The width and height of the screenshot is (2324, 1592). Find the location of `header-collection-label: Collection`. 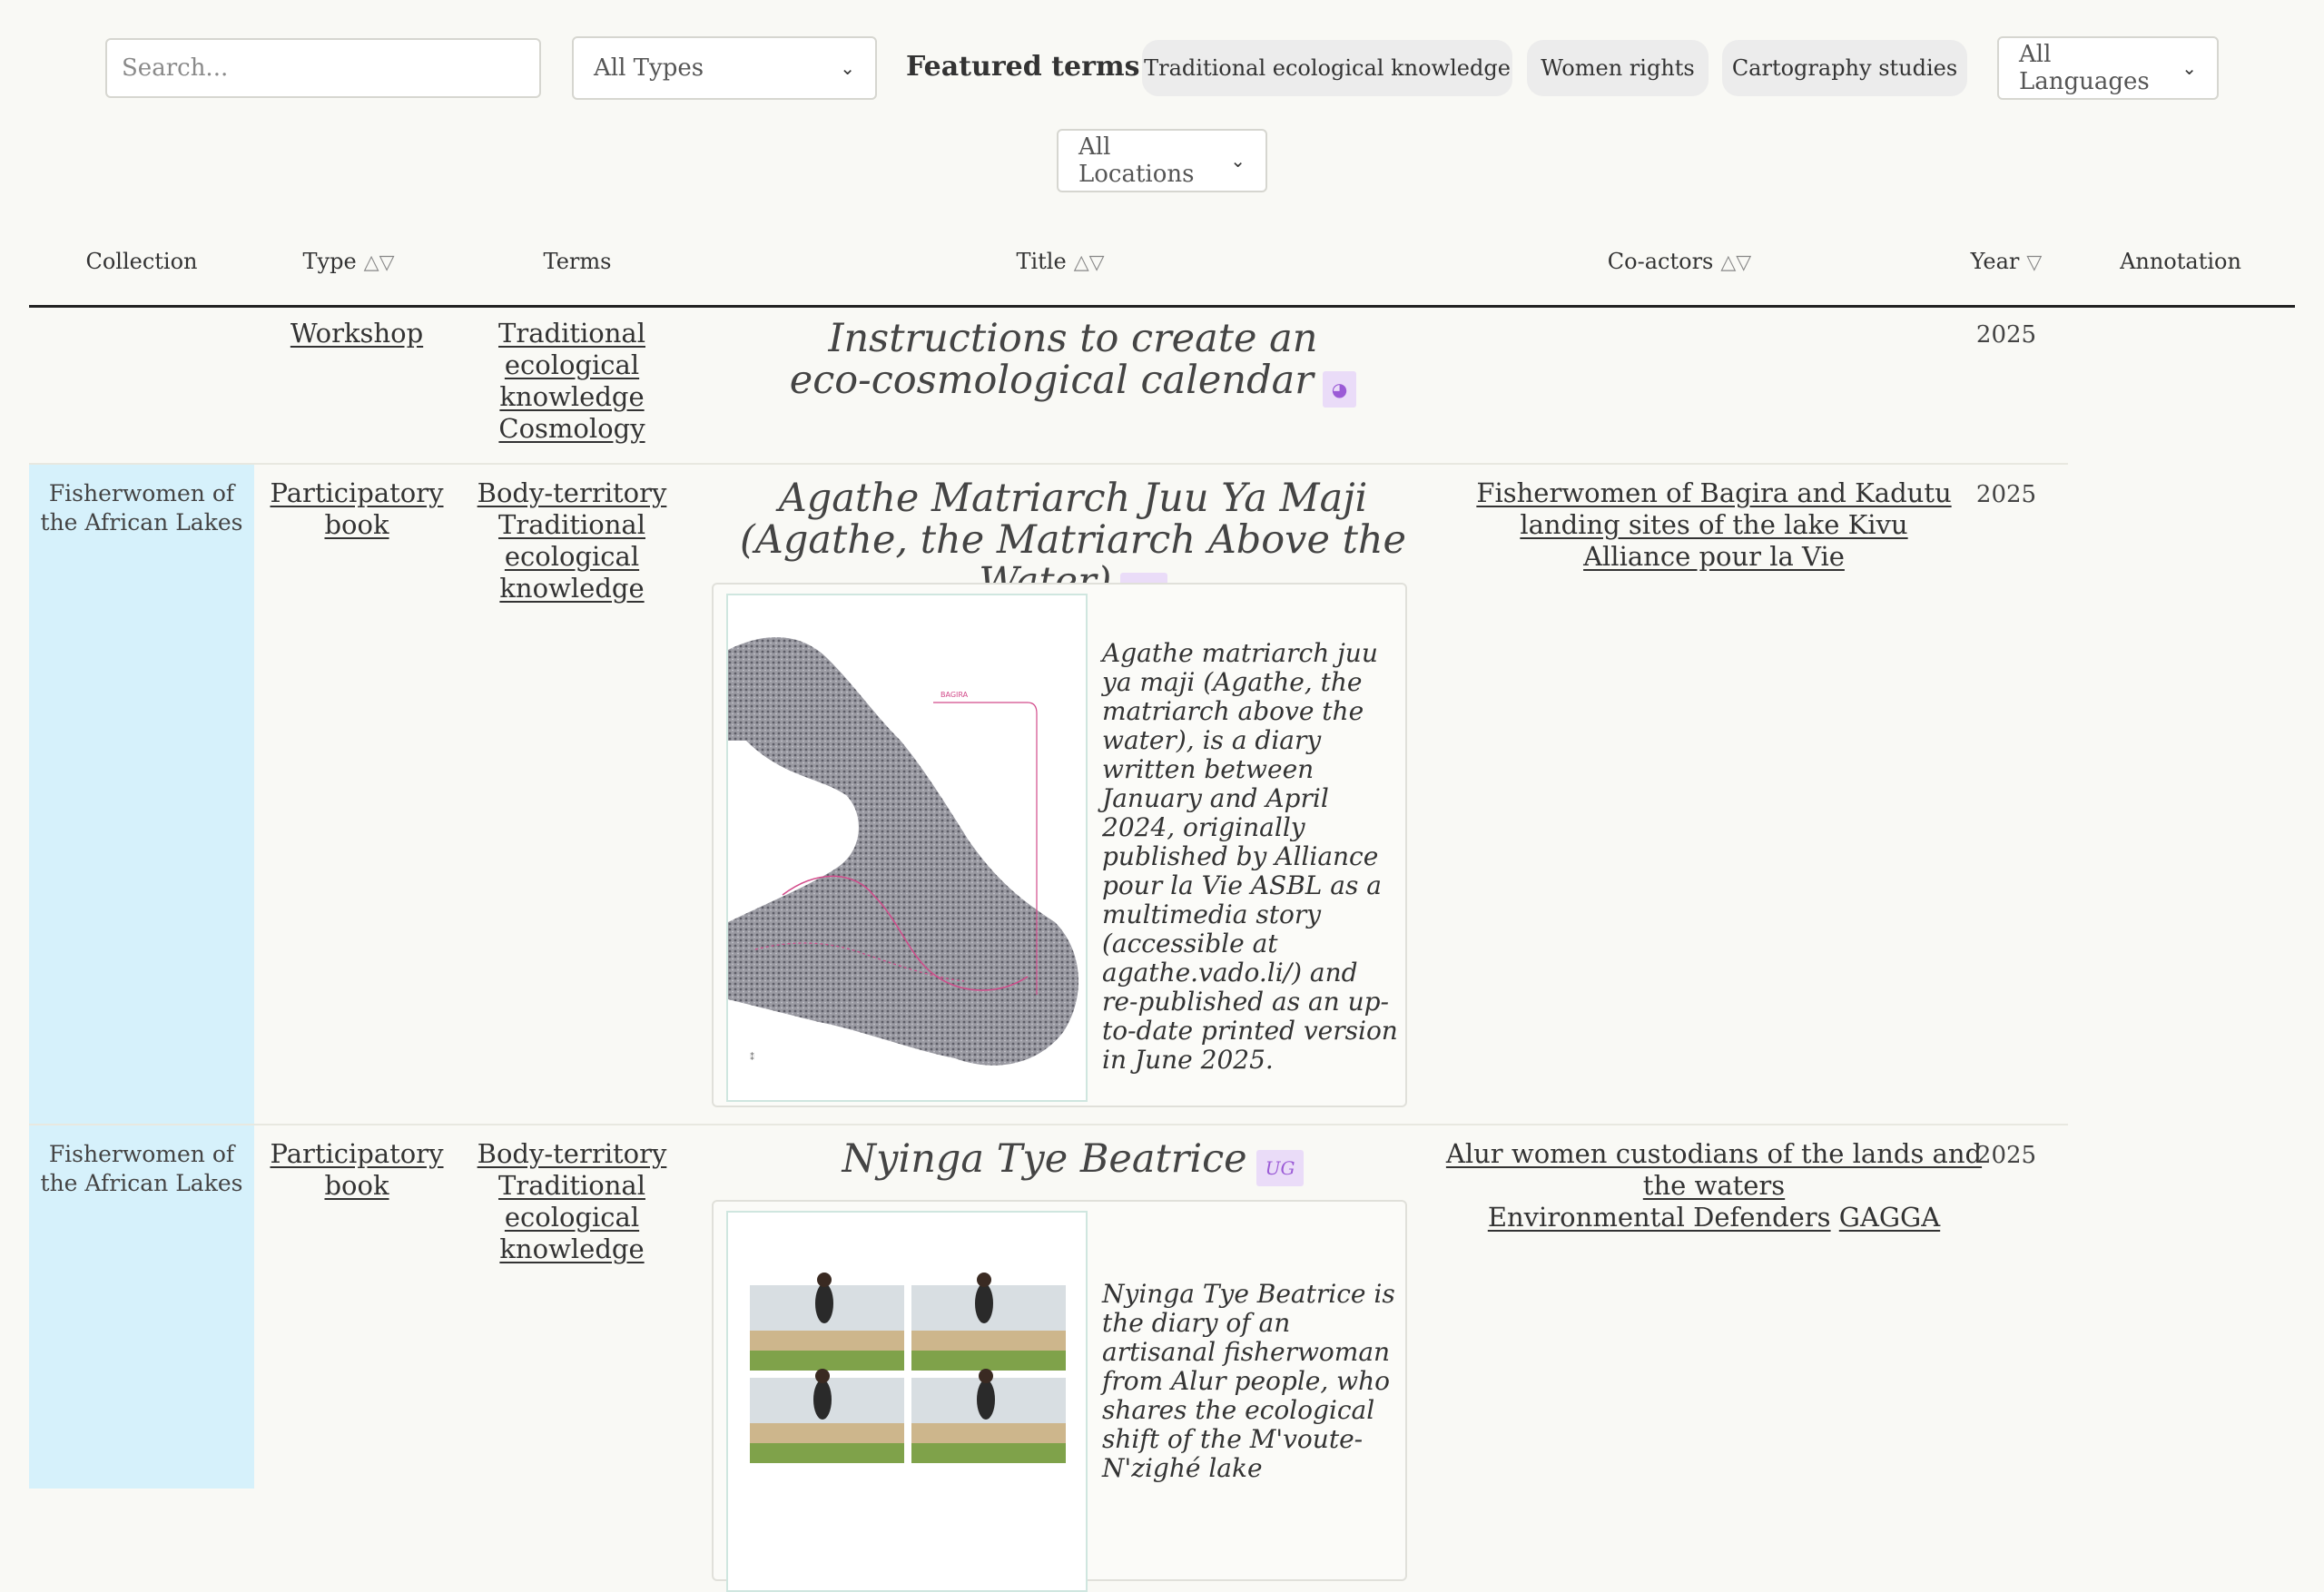

header-collection-label: Collection is located at coordinates (141, 261).